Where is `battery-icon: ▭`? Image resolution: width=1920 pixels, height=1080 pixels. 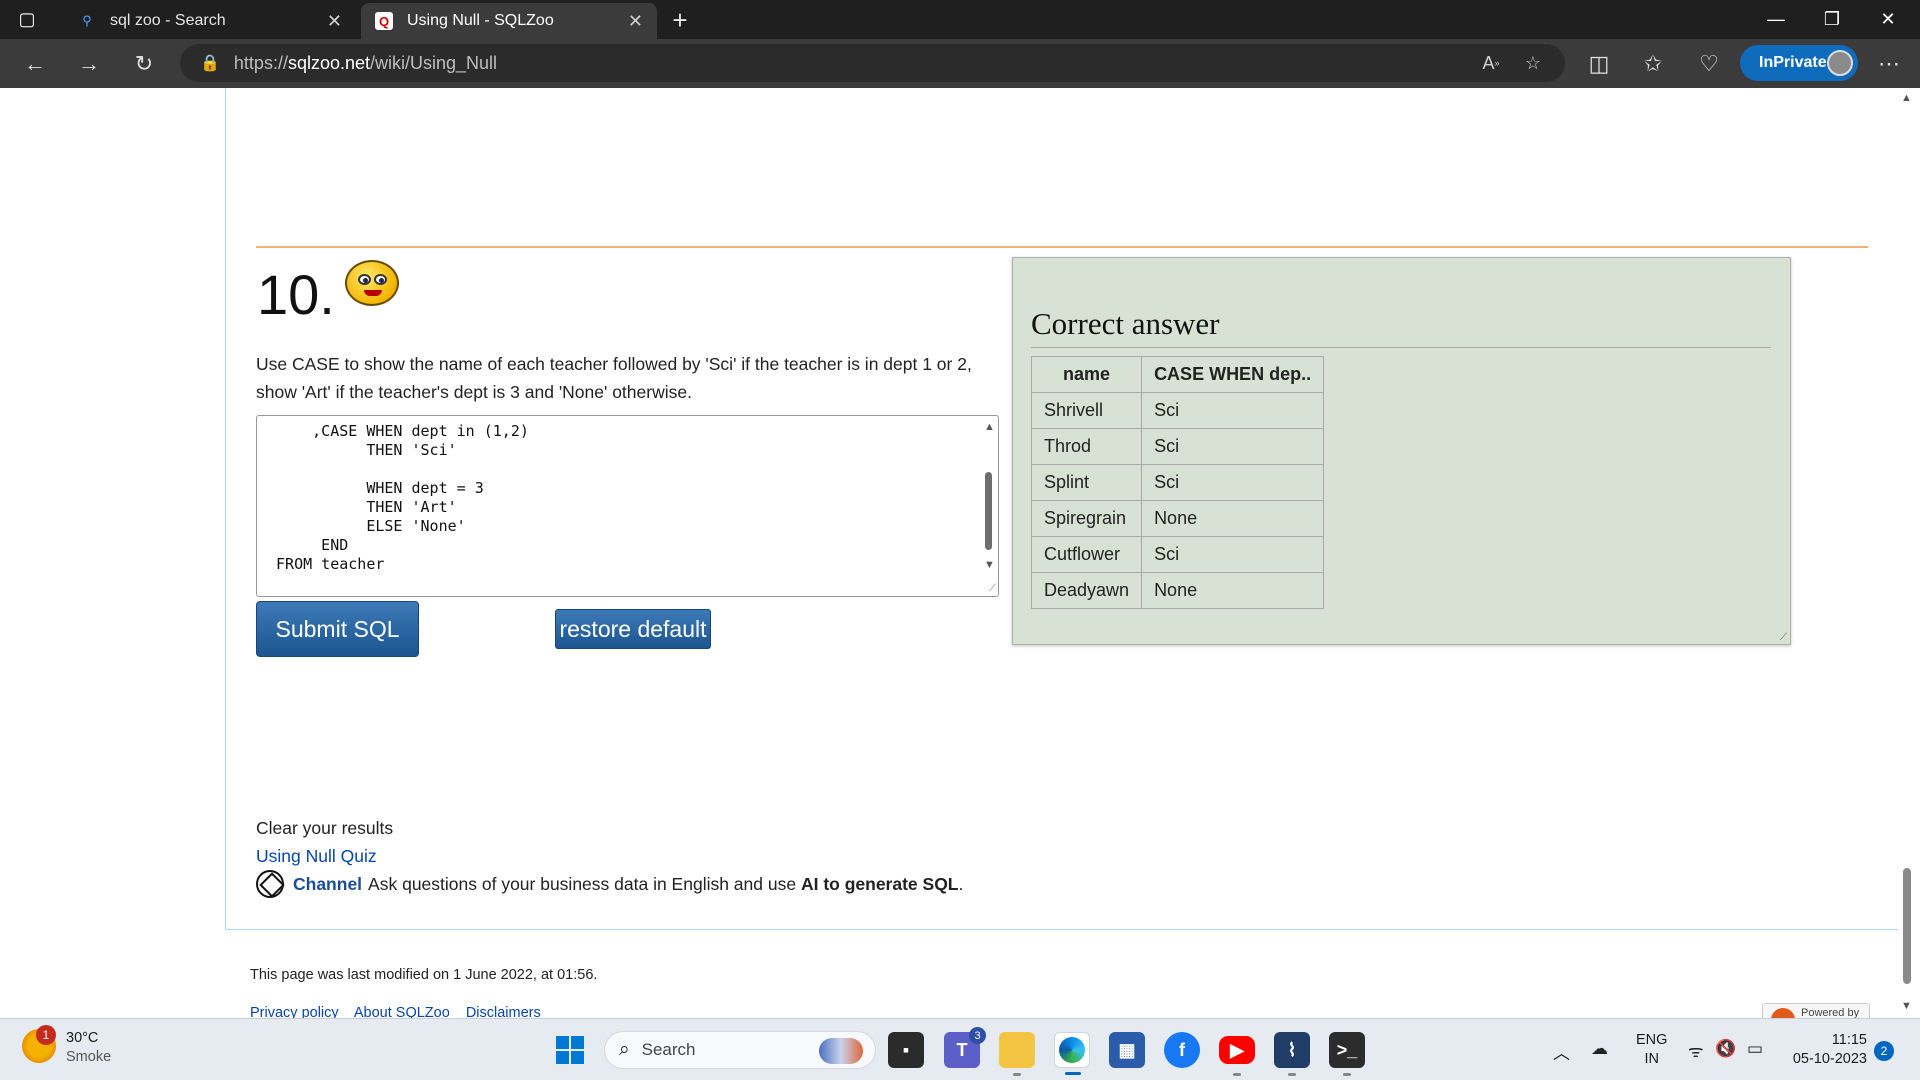
battery-icon: ▭ is located at coordinates (1755, 1049).